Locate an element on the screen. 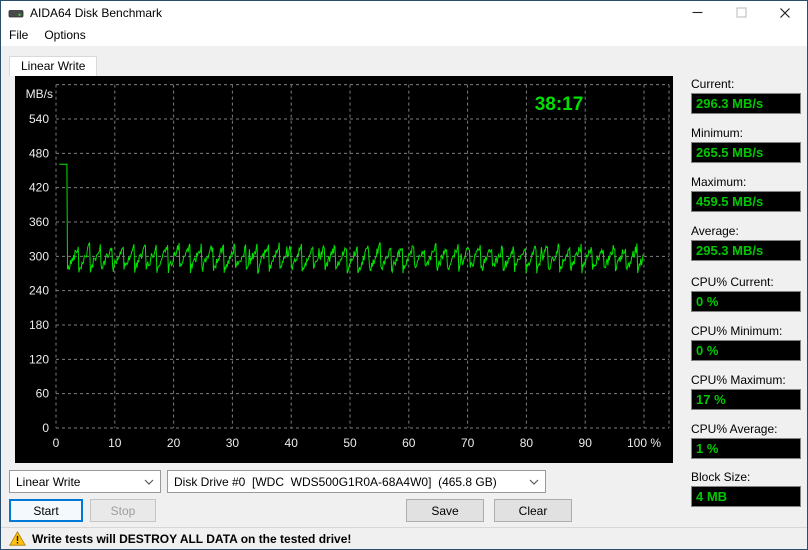 The height and width of the screenshot is (550, 808). minimize-button is located at coordinates (697, 12).